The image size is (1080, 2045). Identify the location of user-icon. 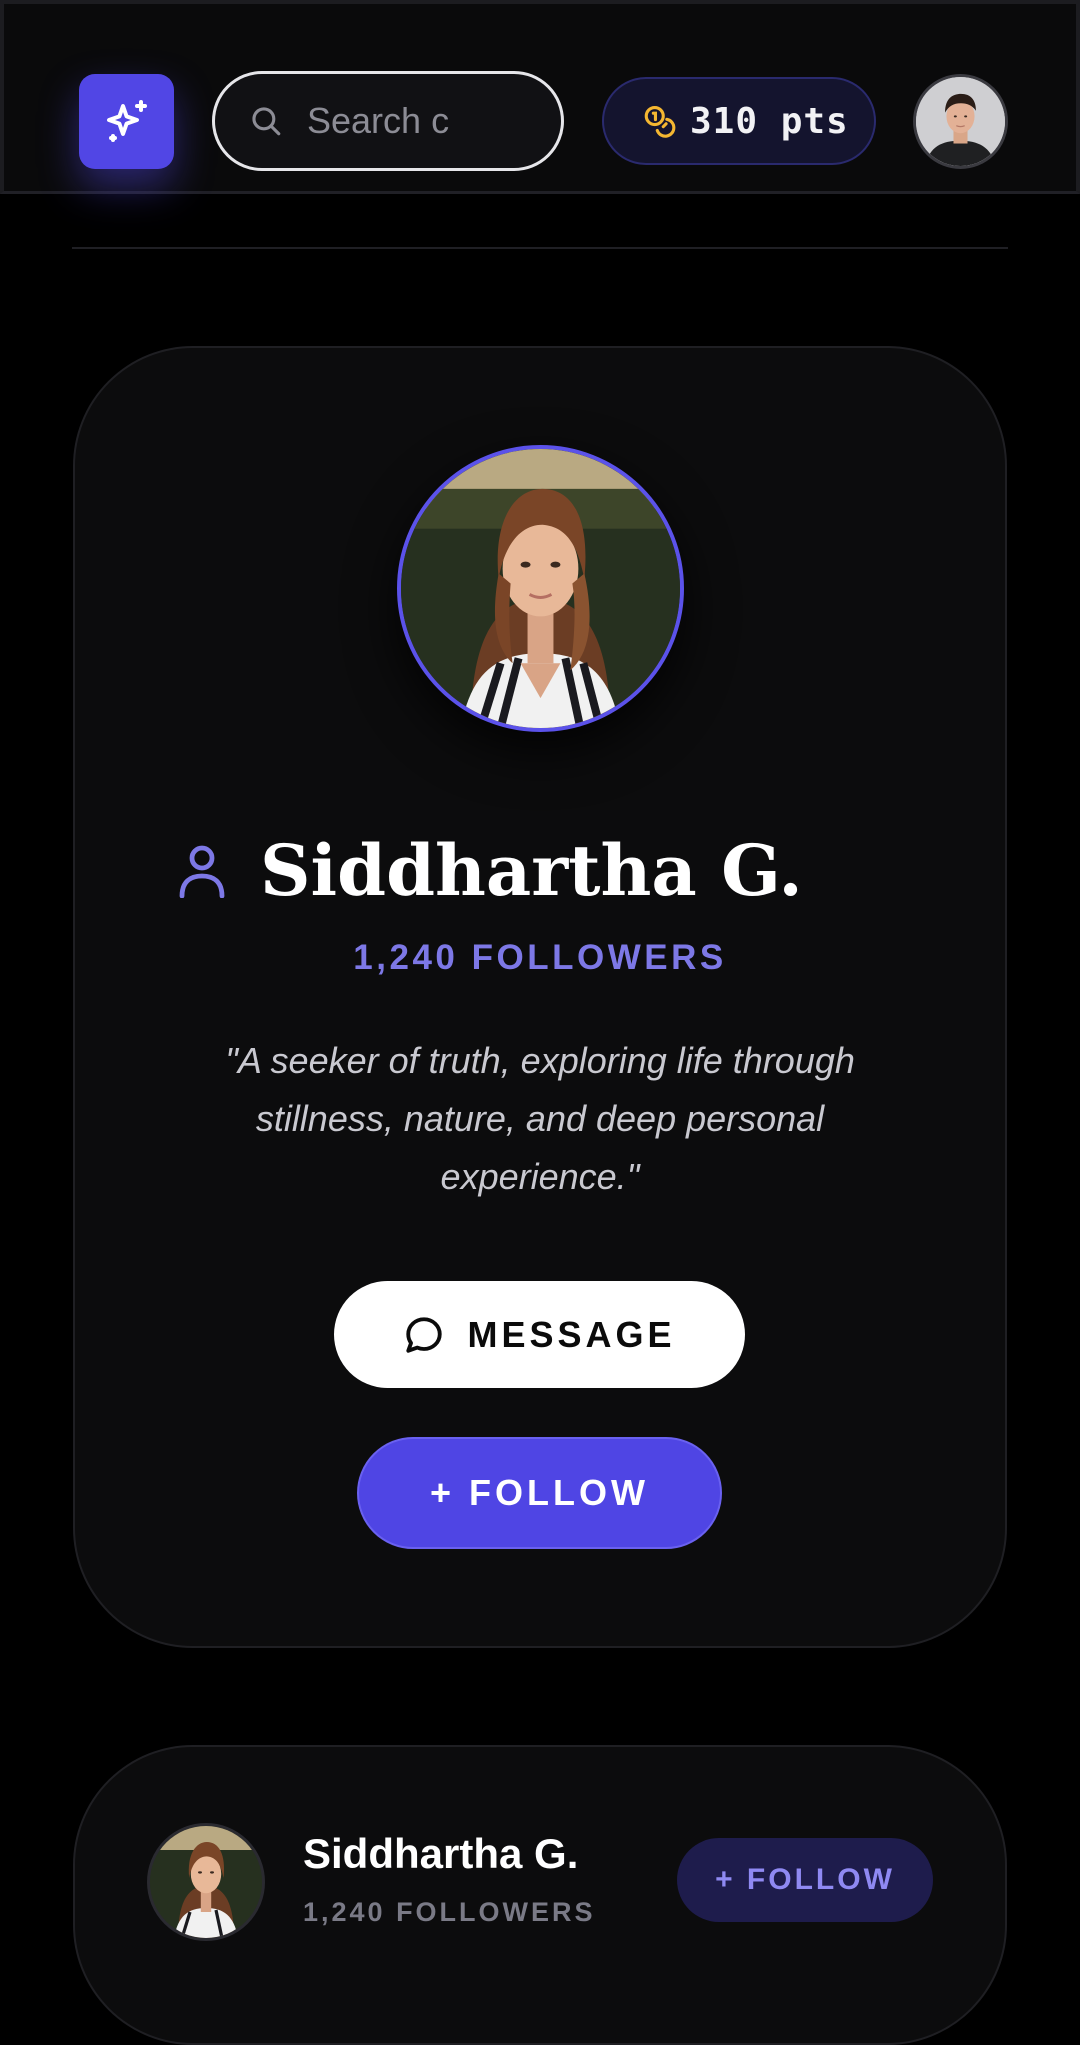
(202, 871).